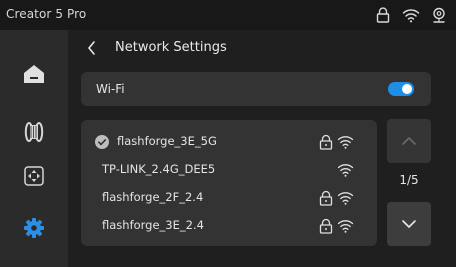 The image size is (456, 267). What do you see at coordinates (229, 226) in the screenshot?
I see `network-item: flashforge_3E_2.4` at bounding box center [229, 226].